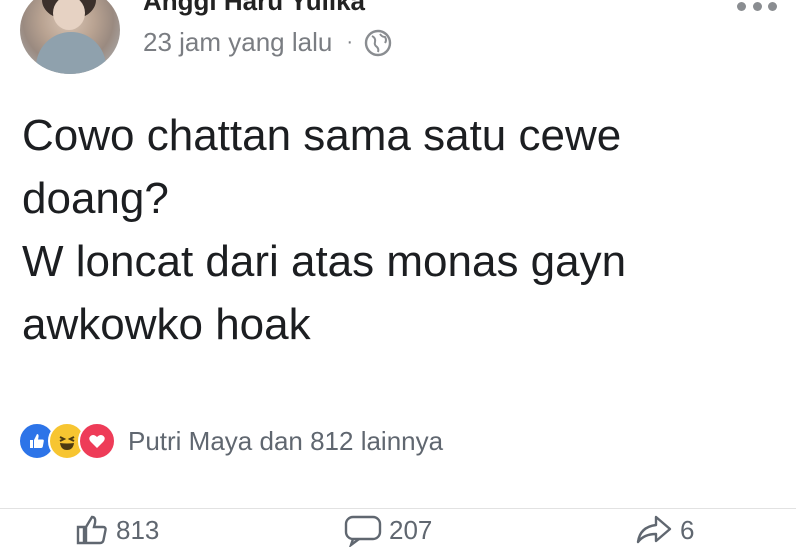  Describe the element at coordinates (70, 37) in the screenshot. I see `avatar` at that location.